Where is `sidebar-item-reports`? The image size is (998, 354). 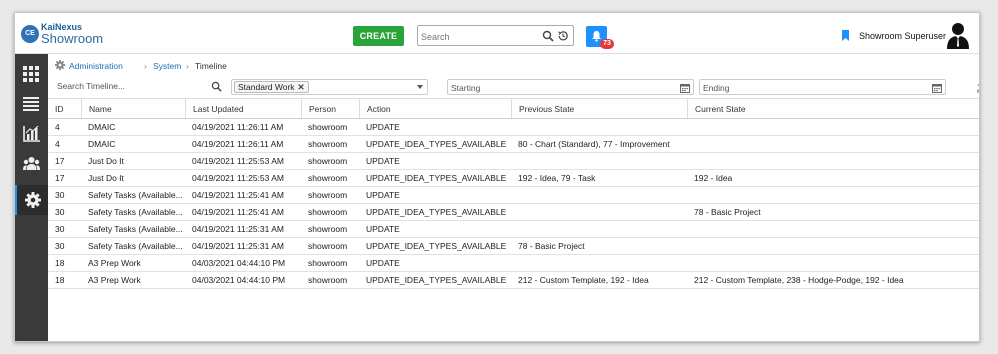
sidebar-item-reports is located at coordinates (31, 134).